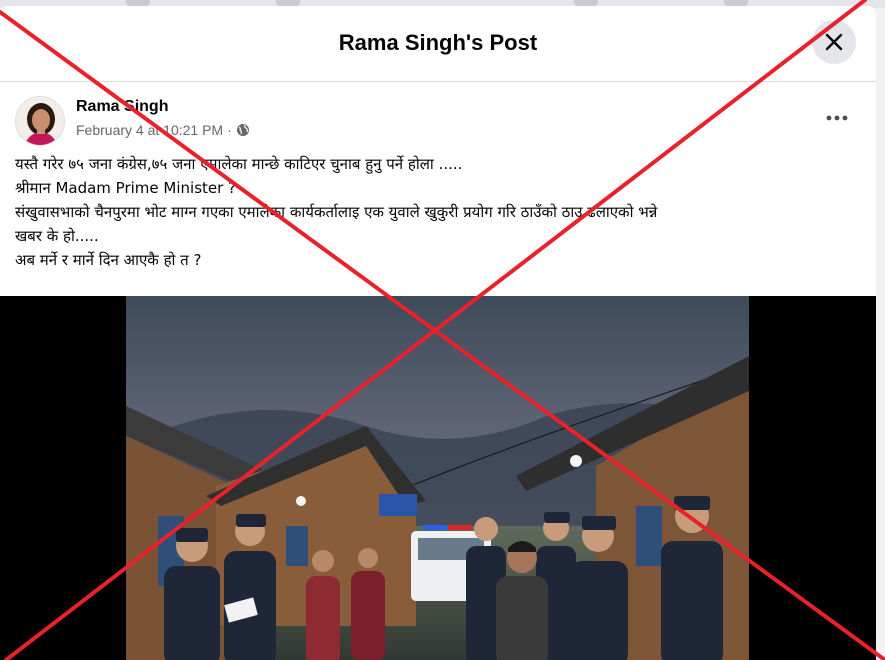  I want to click on globe-icon, so click(243, 130).